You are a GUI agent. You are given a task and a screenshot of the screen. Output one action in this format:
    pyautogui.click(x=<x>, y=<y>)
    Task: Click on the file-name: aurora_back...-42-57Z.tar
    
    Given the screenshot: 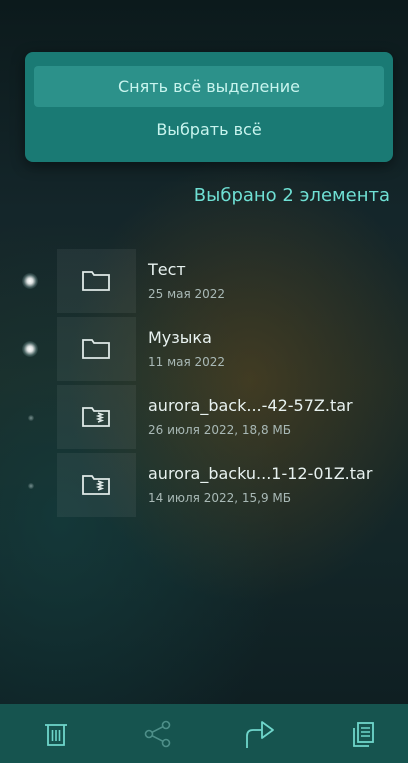 What is the action you would take?
    pyautogui.click(x=250, y=405)
    